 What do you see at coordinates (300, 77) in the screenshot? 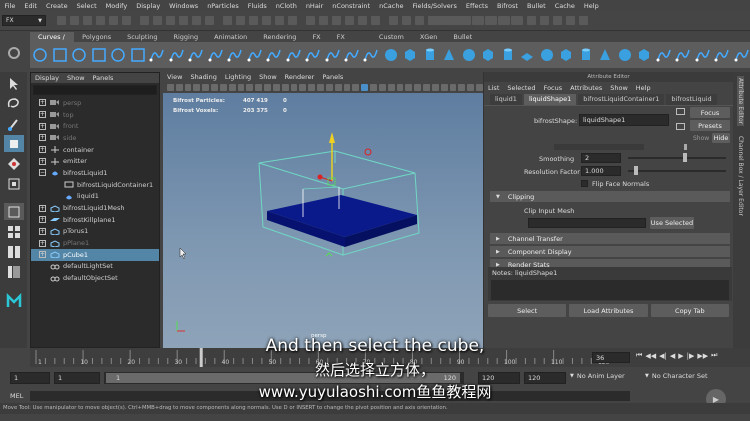
I see `viewport-menu-renderer: Renderer` at bounding box center [300, 77].